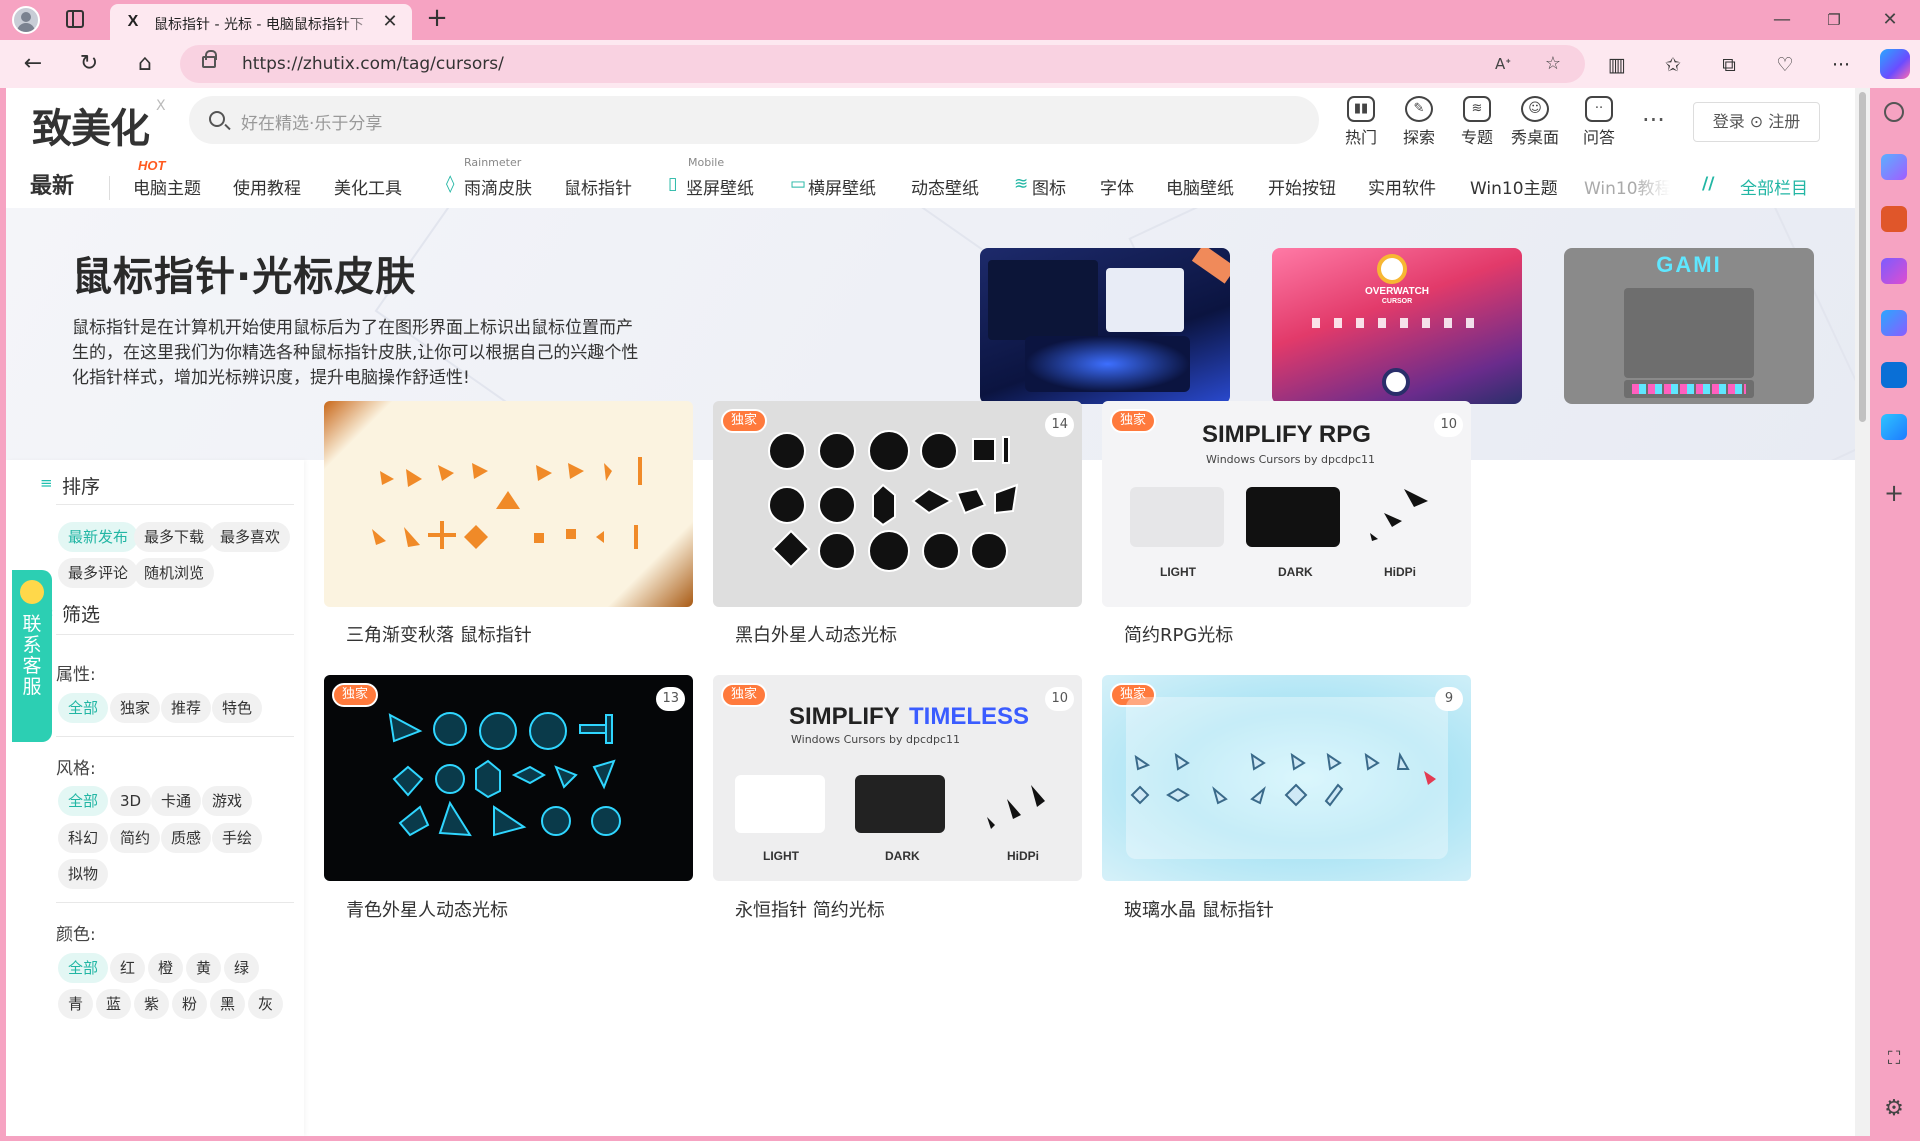 This screenshot has height=1141, width=1920. What do you see at coordinates (32, 656) in the screenshot?
I see `contact-support-button: 联系客服` at bounding box center [32, 656].